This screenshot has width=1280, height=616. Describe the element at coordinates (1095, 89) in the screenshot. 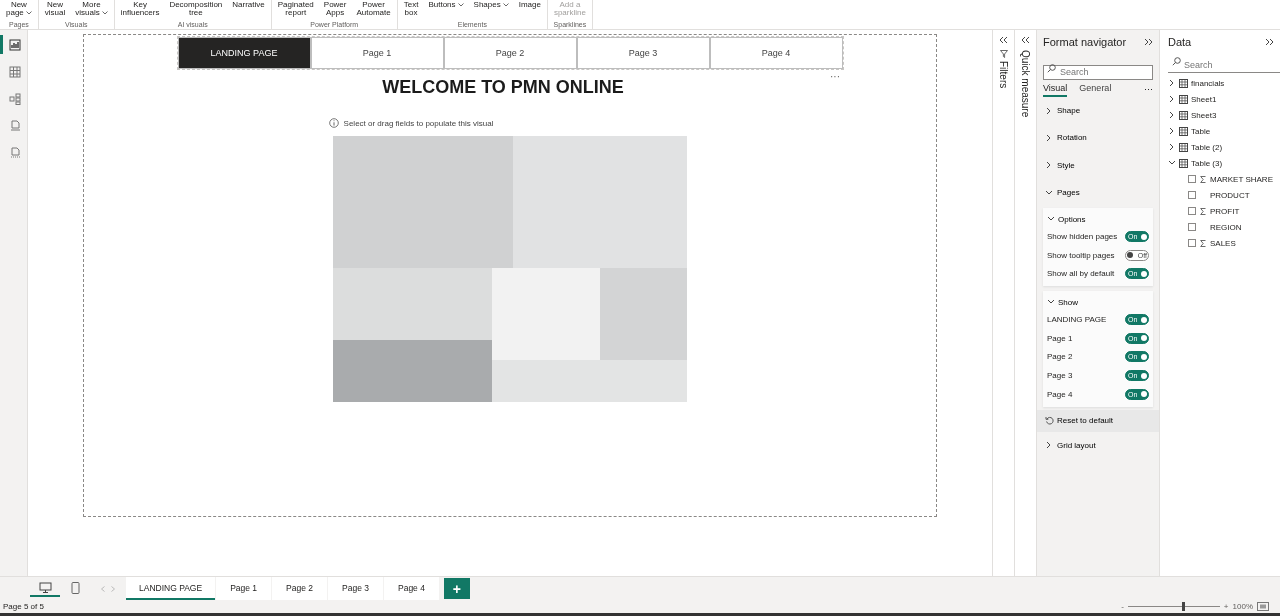

I see `format-tab: General` at that location.